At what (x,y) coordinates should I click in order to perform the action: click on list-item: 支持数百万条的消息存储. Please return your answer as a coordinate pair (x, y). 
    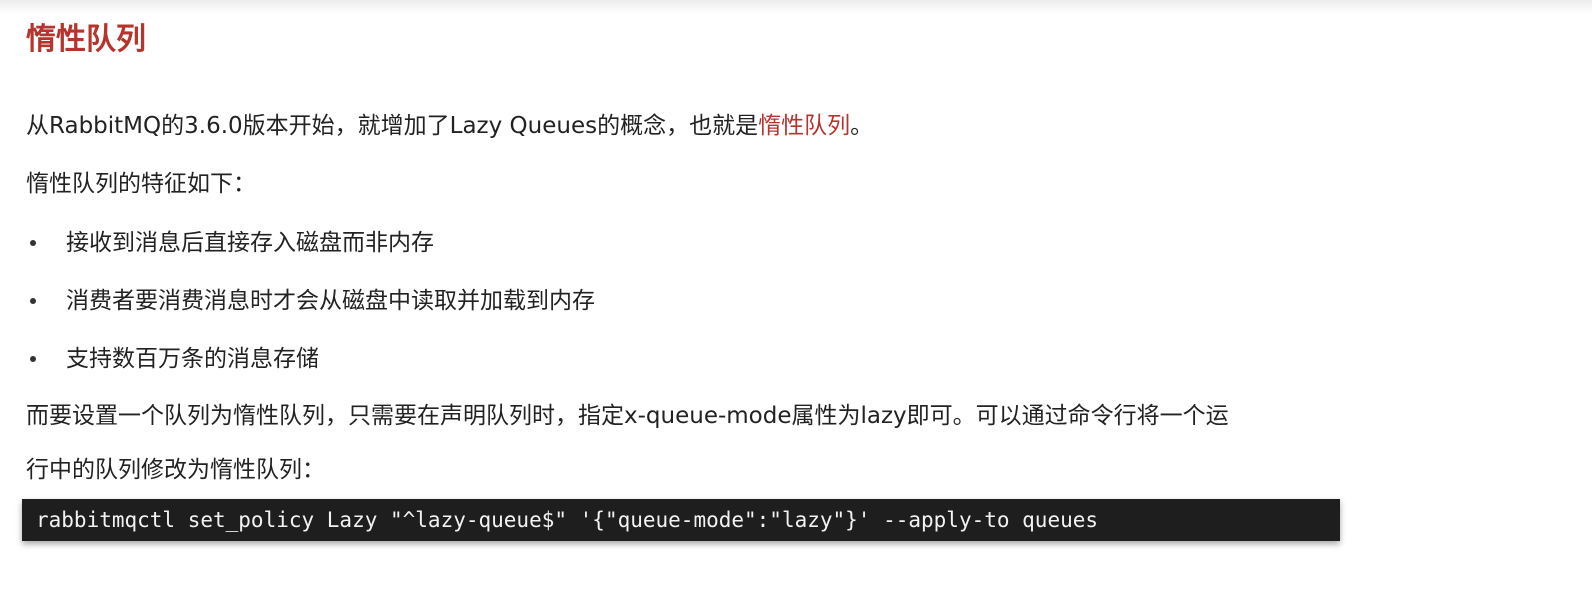
    Looking at the image, I should click on (310, 370).